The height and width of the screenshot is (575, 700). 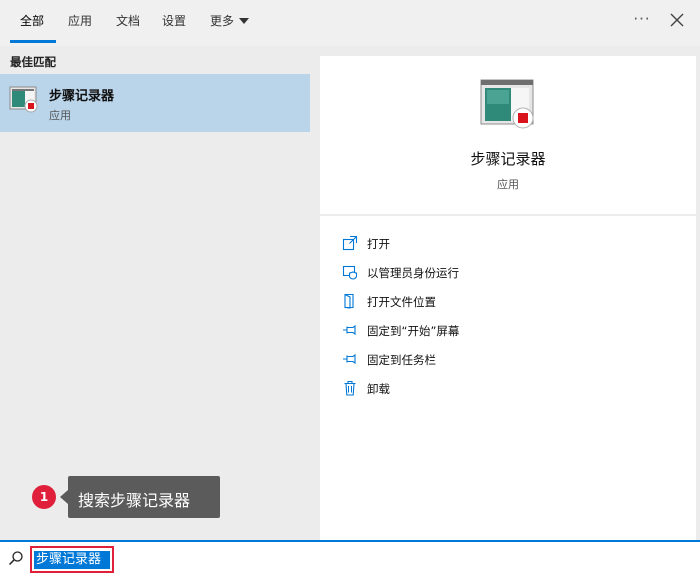 I want to click on chevron-down-icon, so click(x=244, y=20).